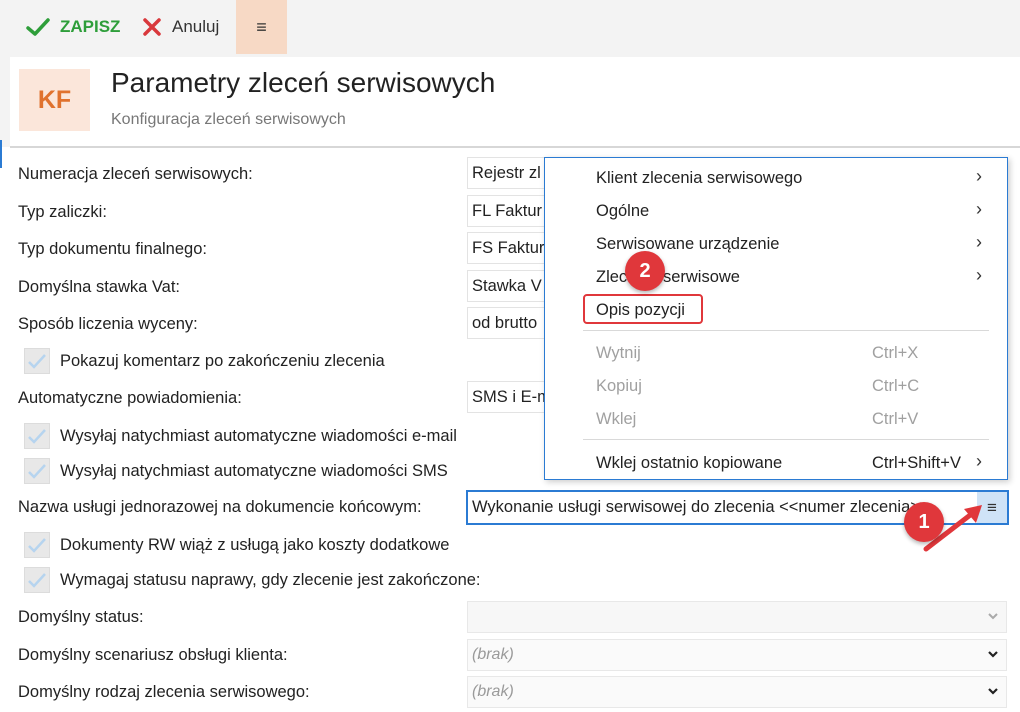  What do you see at coordinates (108, 324) in the screenshot?
I see `sposob-wyceny-label: Sposób liczenia wyceny:` at bounding box center [108, 324].